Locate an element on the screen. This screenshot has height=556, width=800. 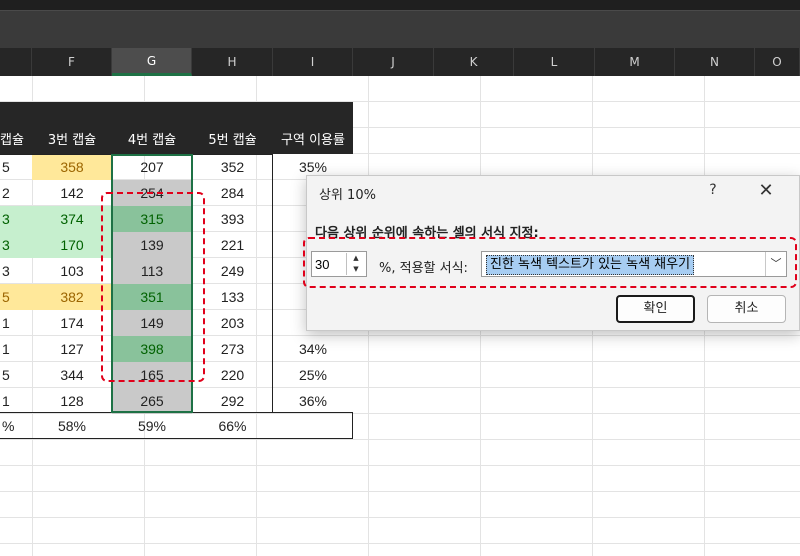
column-header-f: F is located at coordinates (72, 62).